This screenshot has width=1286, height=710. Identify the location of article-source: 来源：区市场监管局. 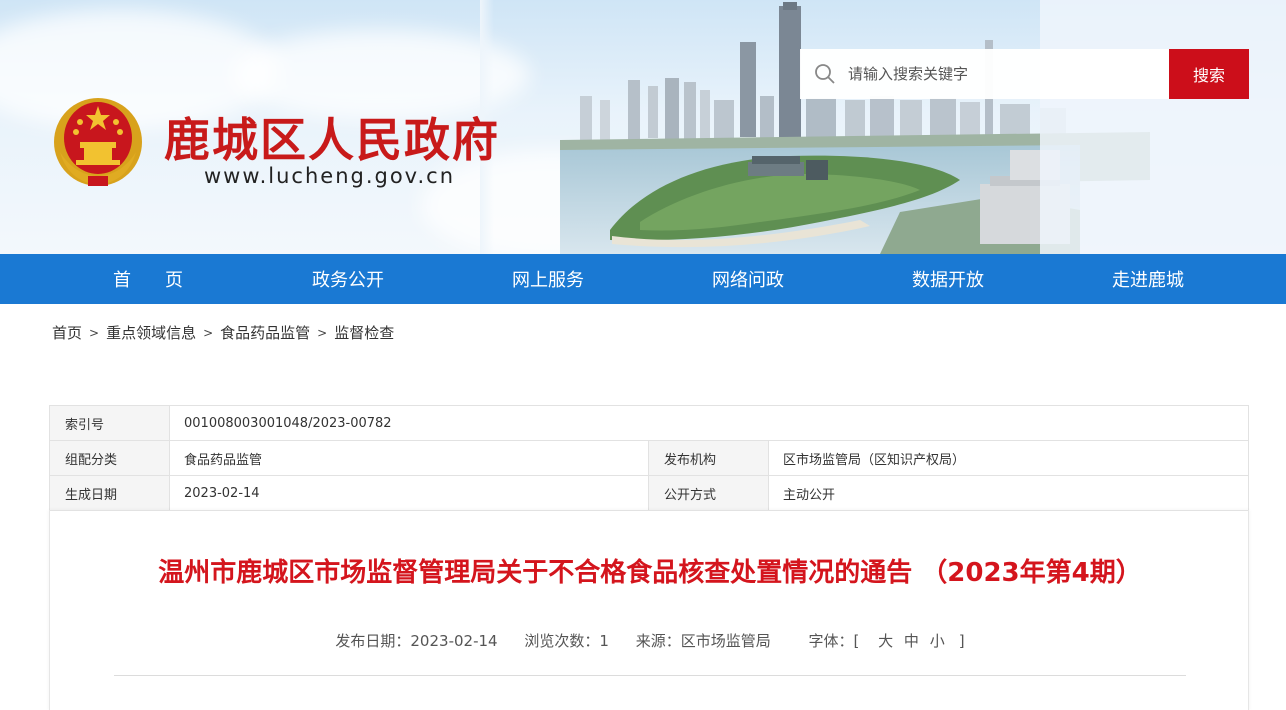
(703, 641).